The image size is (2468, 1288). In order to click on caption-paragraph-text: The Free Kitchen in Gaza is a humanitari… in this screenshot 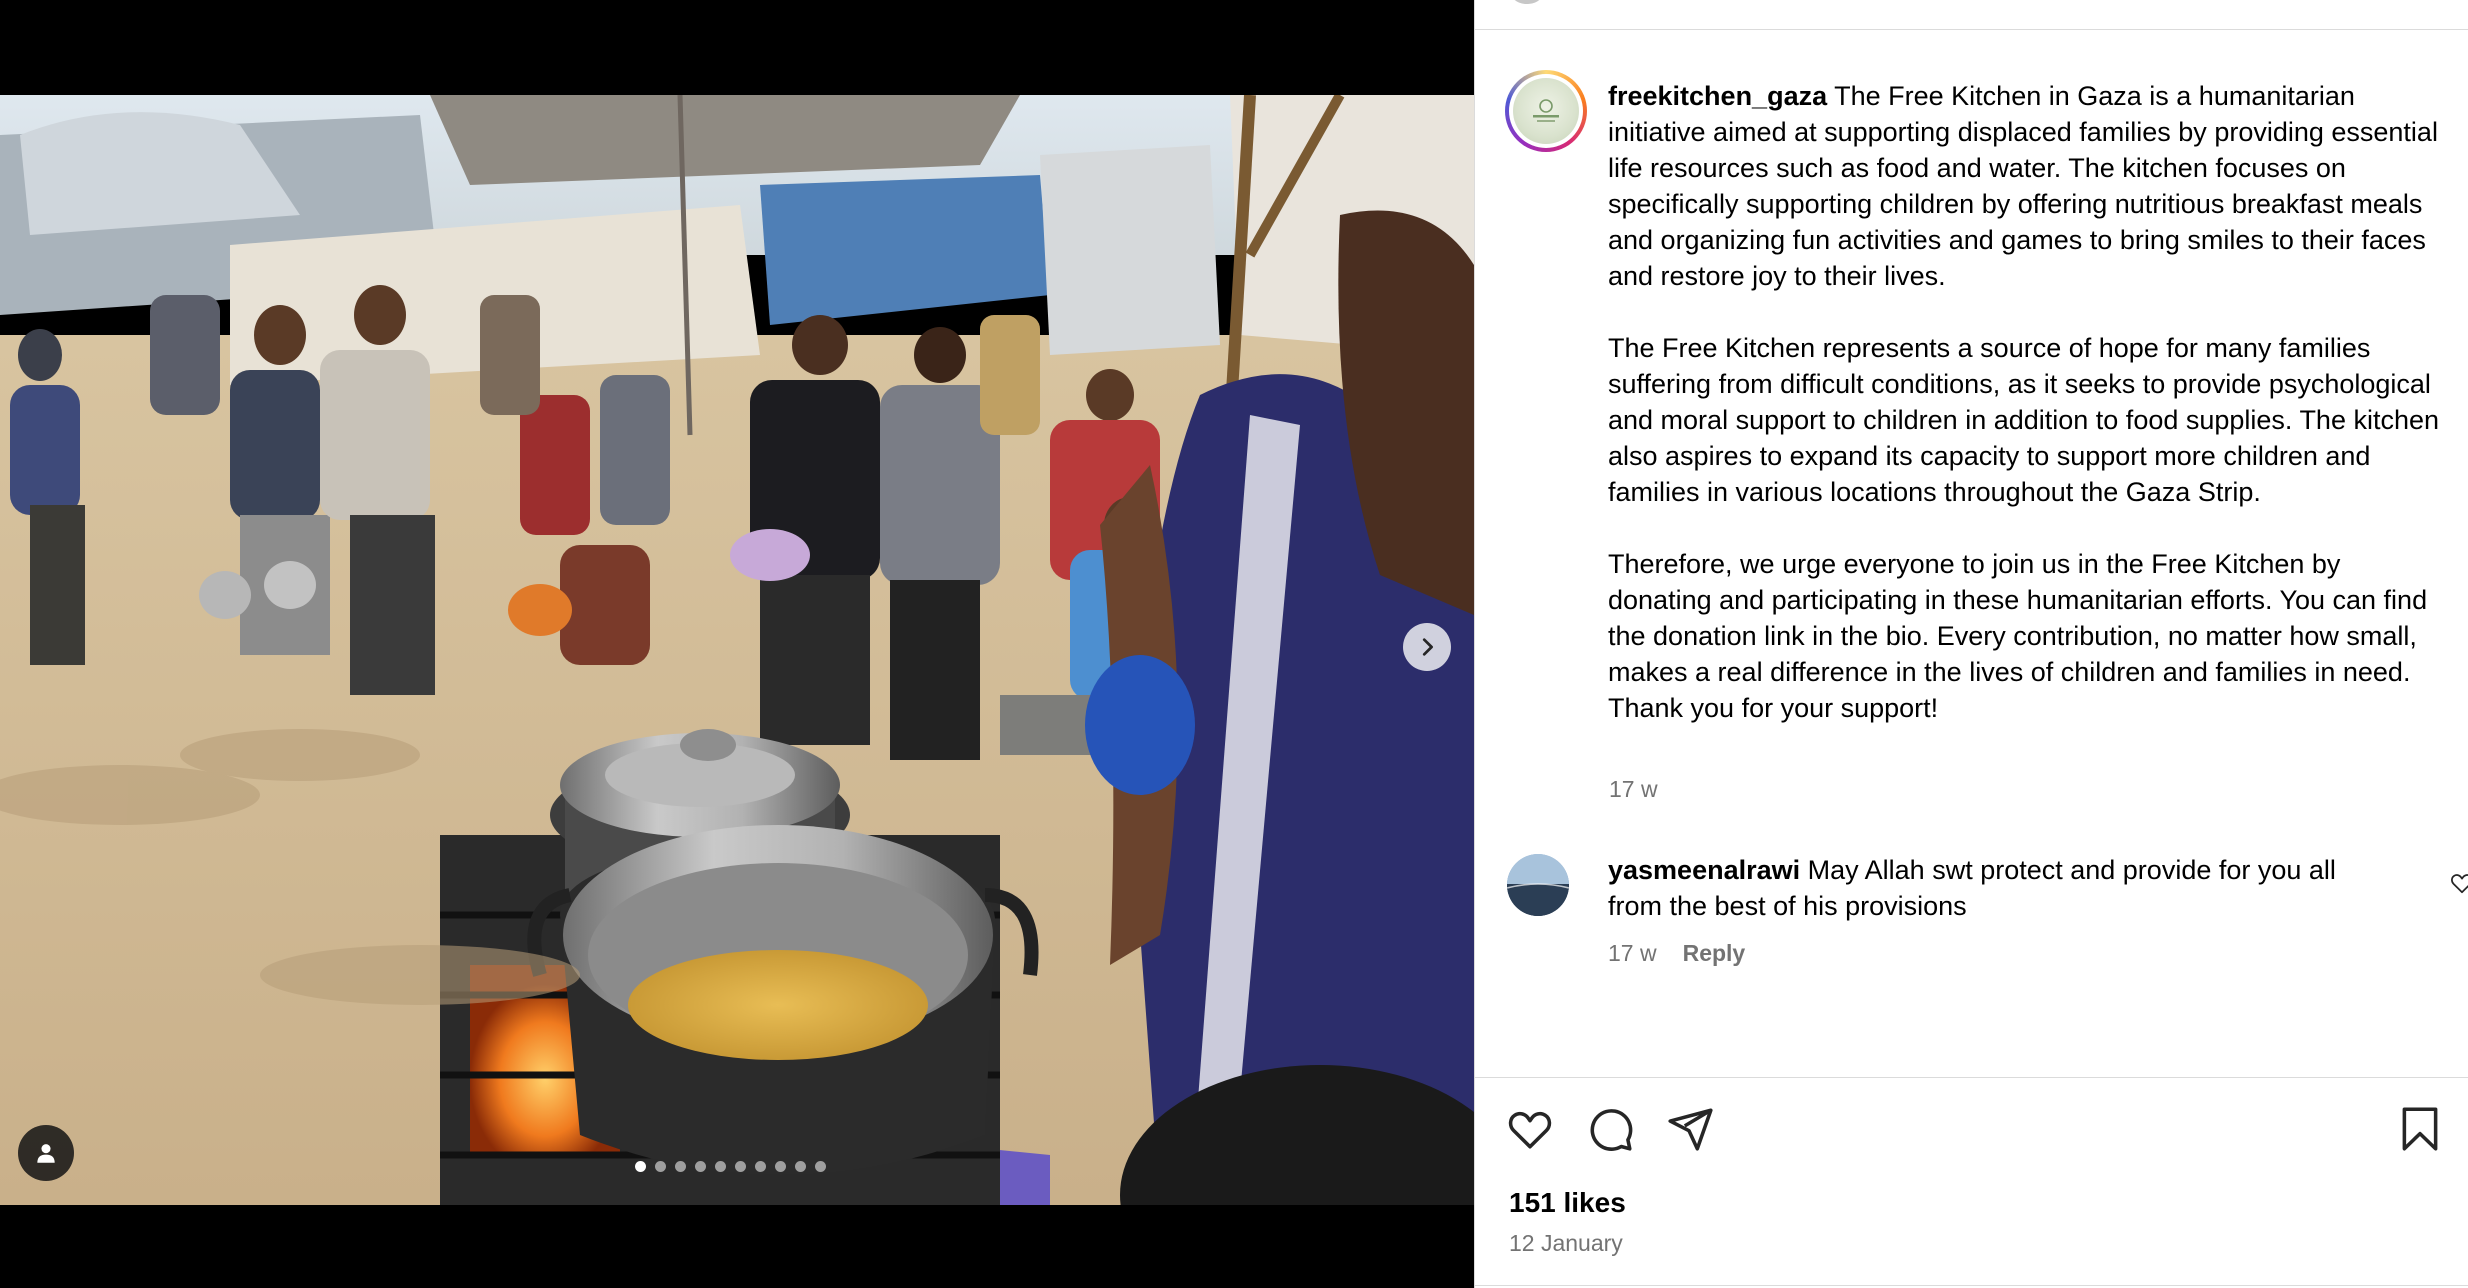, I will do `click(2023, 186)`.